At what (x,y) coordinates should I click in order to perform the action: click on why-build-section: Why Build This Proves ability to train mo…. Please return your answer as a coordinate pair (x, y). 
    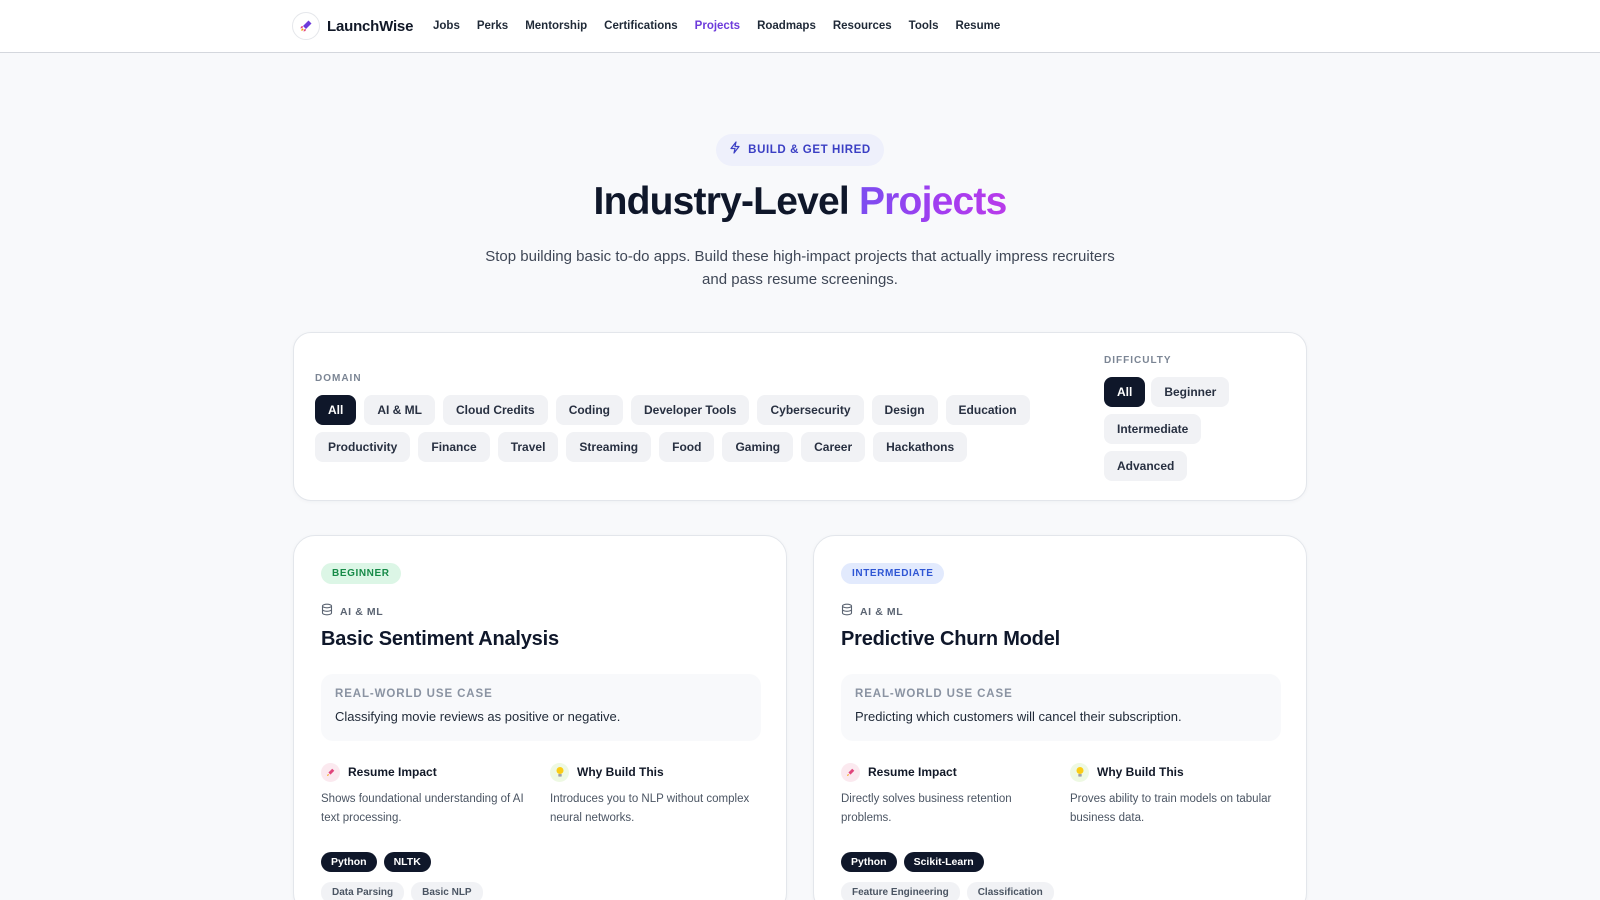
    Looking at the image, I should click on (1174, 795).